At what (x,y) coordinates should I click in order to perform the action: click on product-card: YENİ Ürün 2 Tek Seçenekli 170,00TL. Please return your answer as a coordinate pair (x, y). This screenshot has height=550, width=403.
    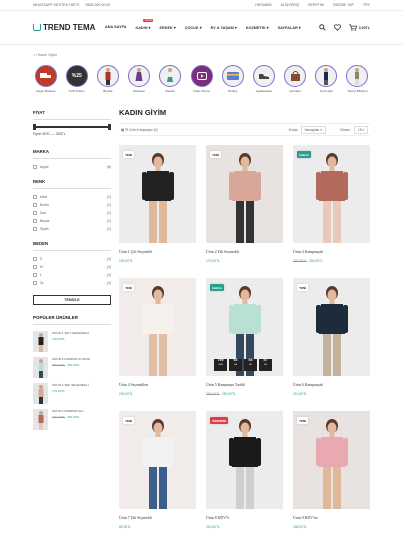
    Looking at the image, I should click on (244, 211).